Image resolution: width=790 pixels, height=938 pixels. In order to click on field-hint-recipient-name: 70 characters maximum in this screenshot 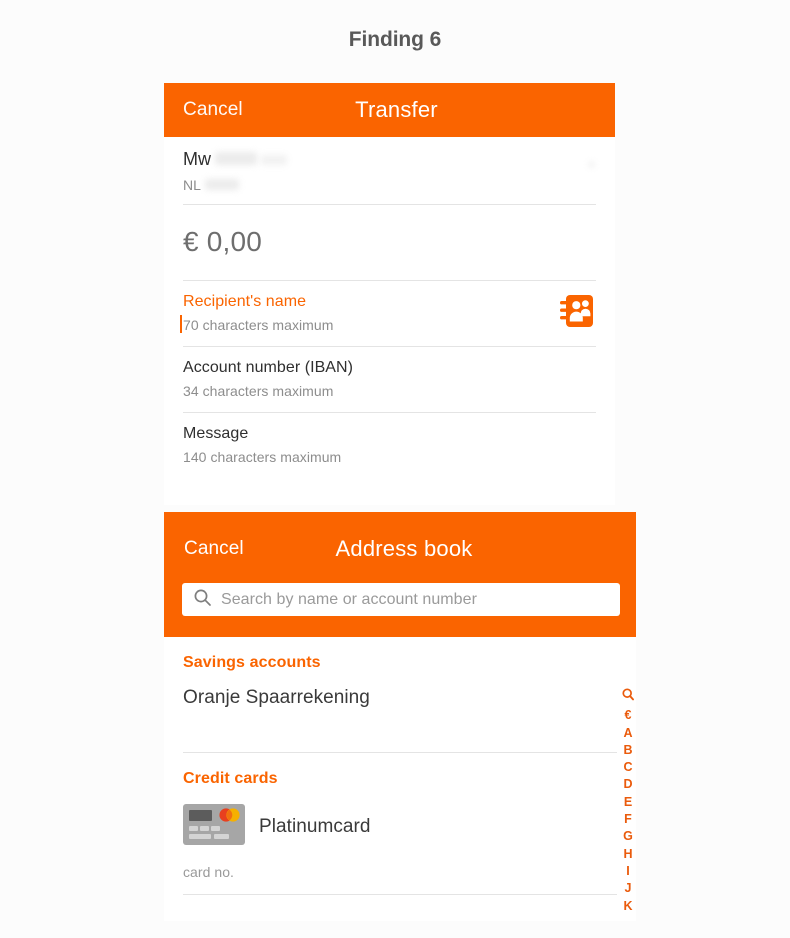, I will do `click(388, 324)`.